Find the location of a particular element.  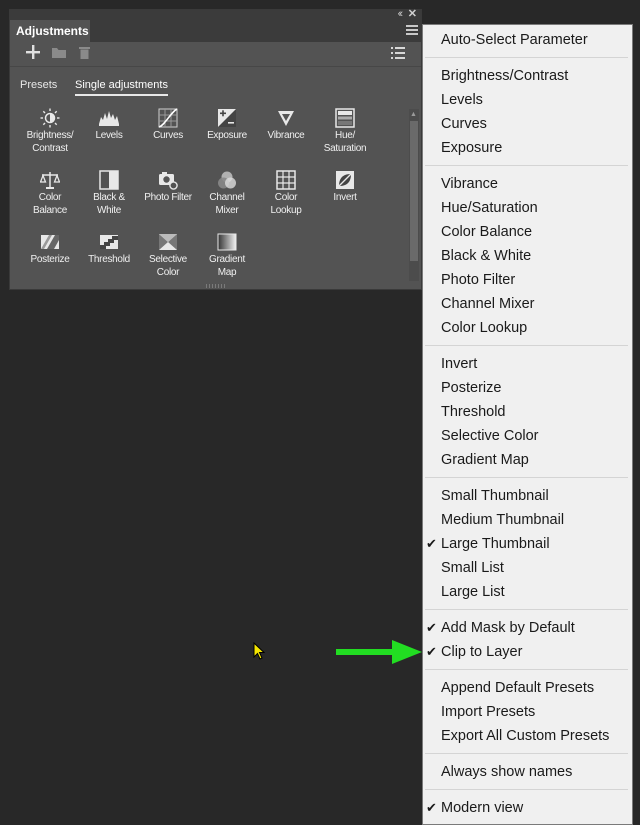

adjustment-label: Lookup is located at coordinates (286, 210).